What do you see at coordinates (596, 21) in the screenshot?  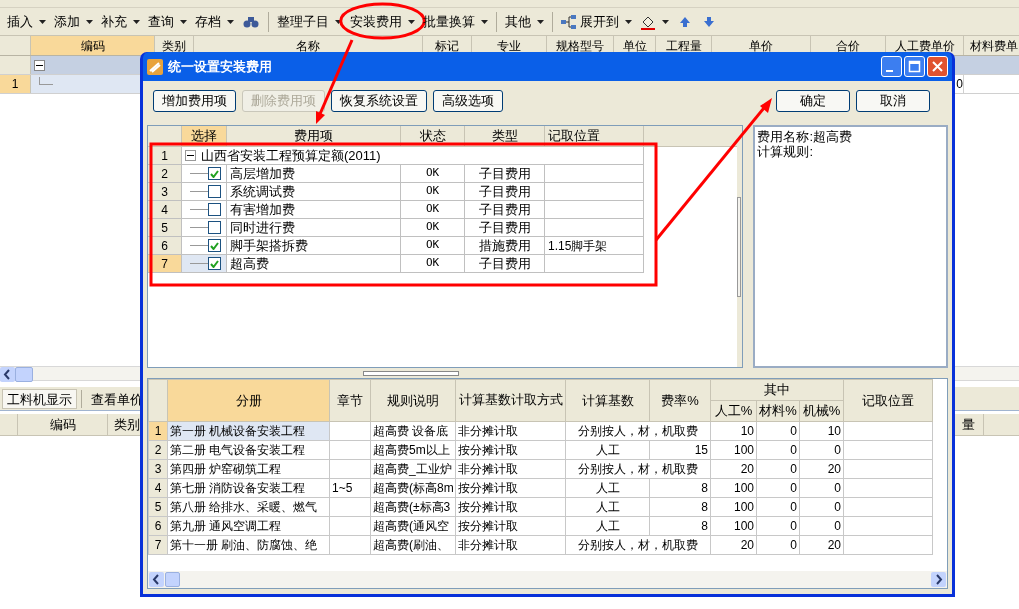 I see `expand-to-button: 展开到` at bounding box center [596, 21].